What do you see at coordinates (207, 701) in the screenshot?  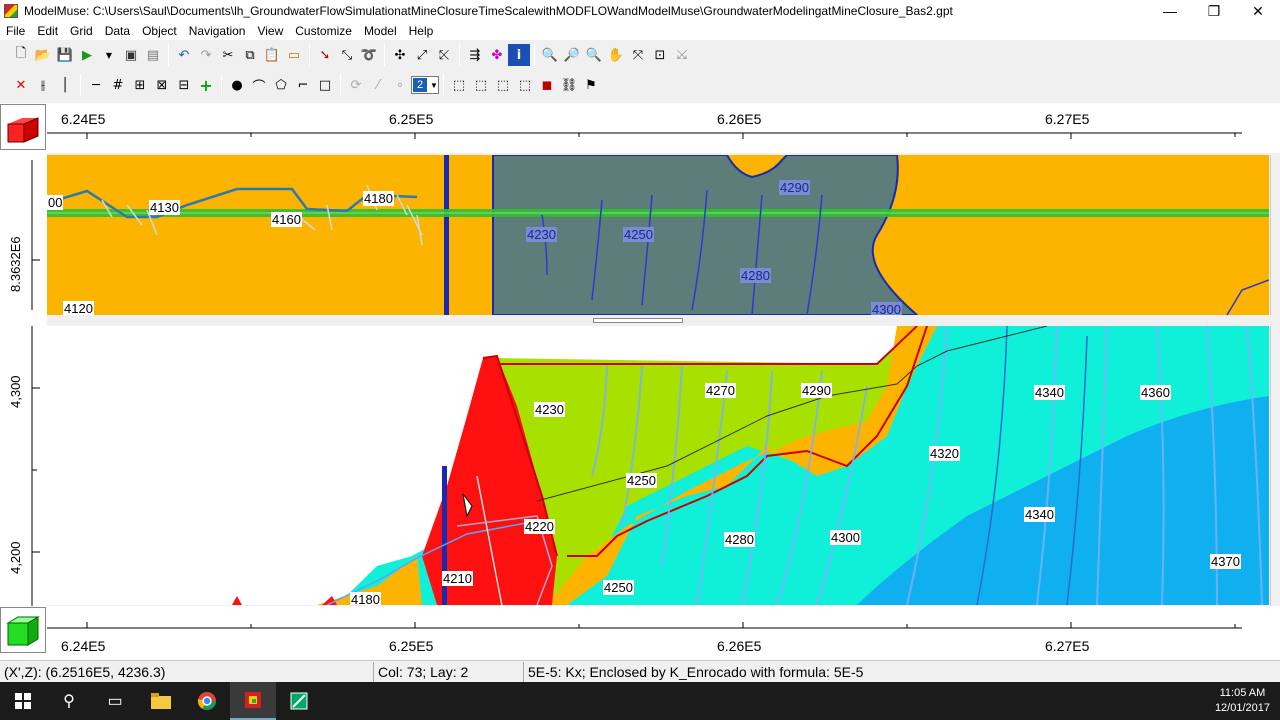 I see `chrome-icon` at bounding box center [207, 701].